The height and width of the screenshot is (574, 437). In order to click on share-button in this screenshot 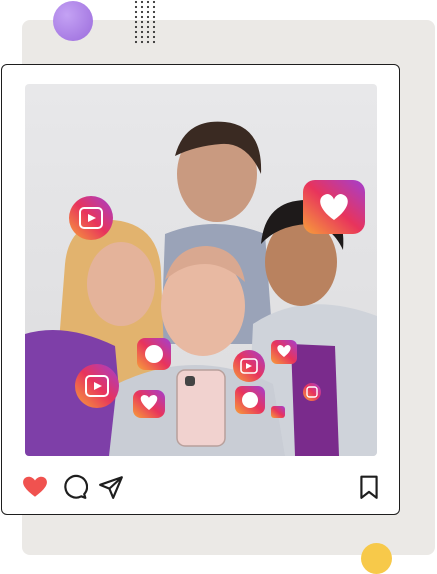, I will do `click(111, 487)`.